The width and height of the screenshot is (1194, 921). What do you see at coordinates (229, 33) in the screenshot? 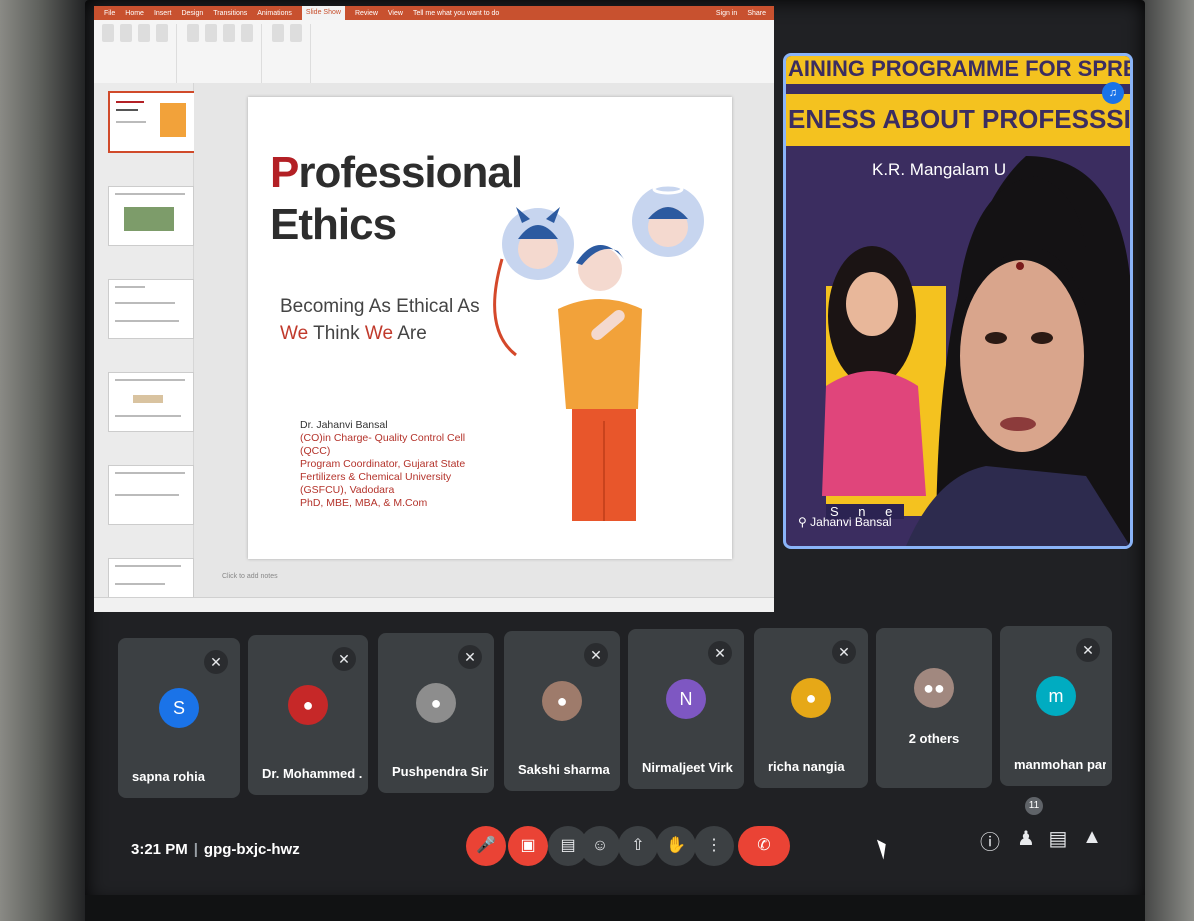
I see `rehearse-timings-icon` at bounding box center [229, 33].